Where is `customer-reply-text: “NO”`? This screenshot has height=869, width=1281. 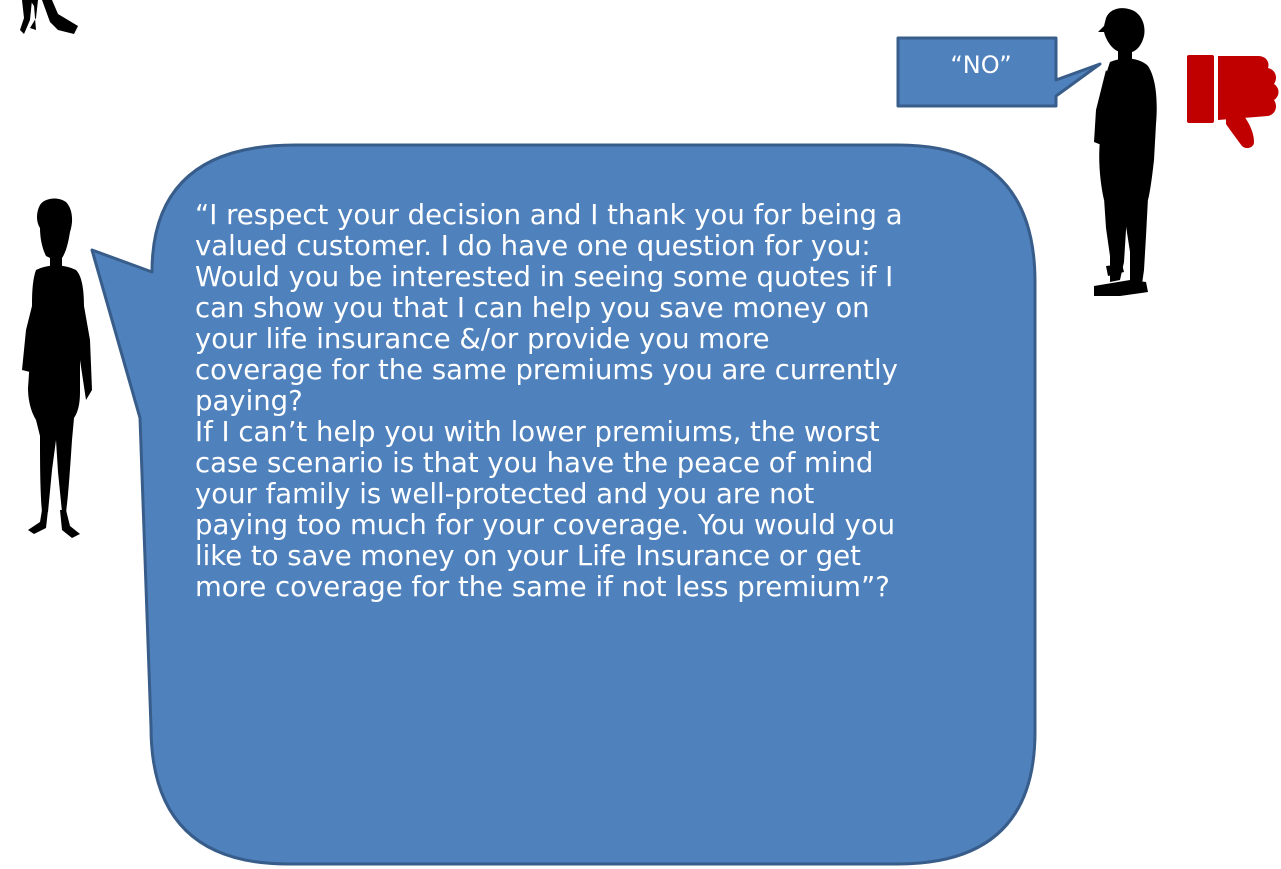
customer-reply-text: “NO” is located at coordinates (981, 65).